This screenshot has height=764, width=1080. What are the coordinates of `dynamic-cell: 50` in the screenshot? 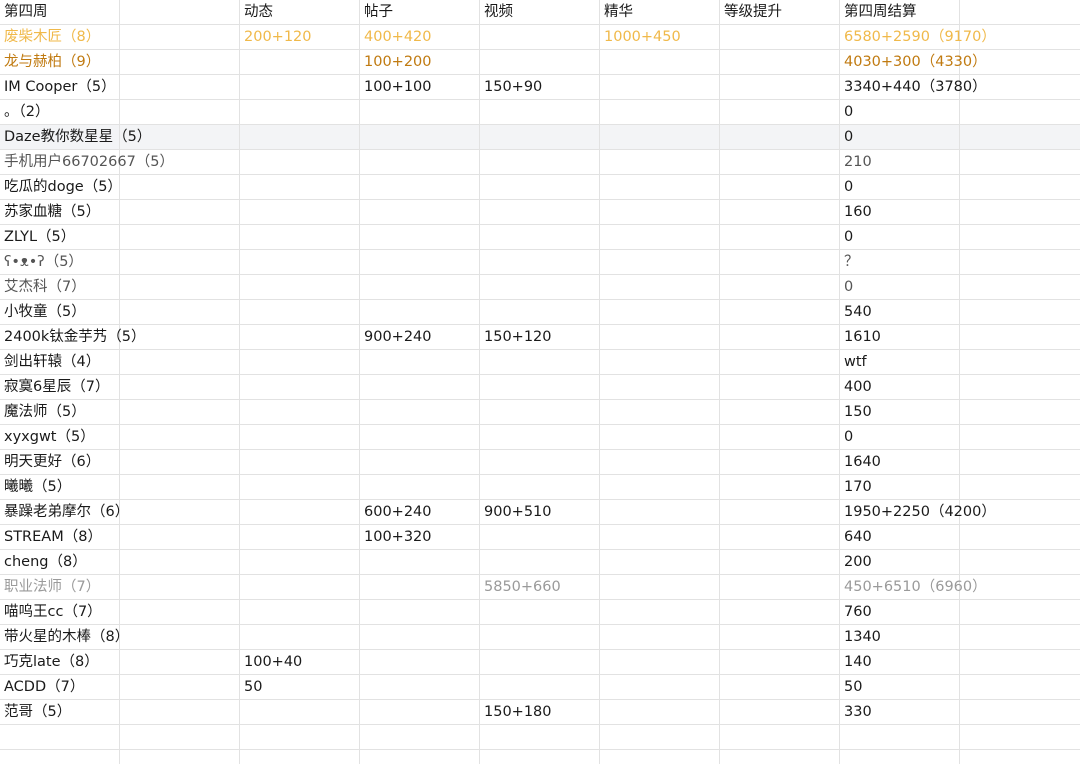 It's located at (300, 687).